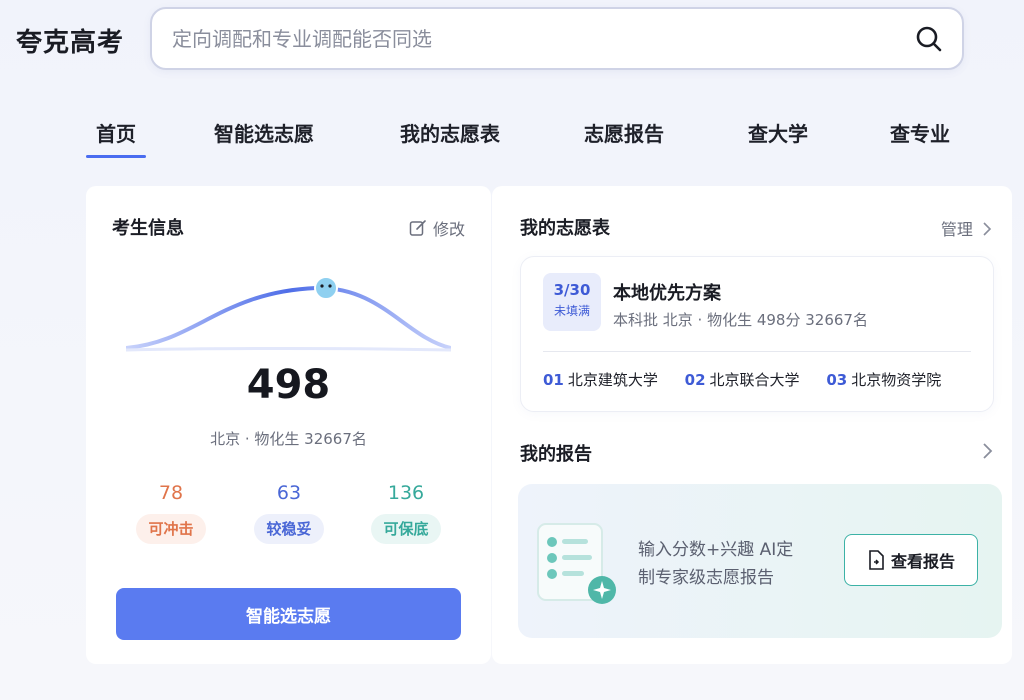 This screenshot has height=700, width=1024. I want to click on mascot-icon, so click(326, 288).